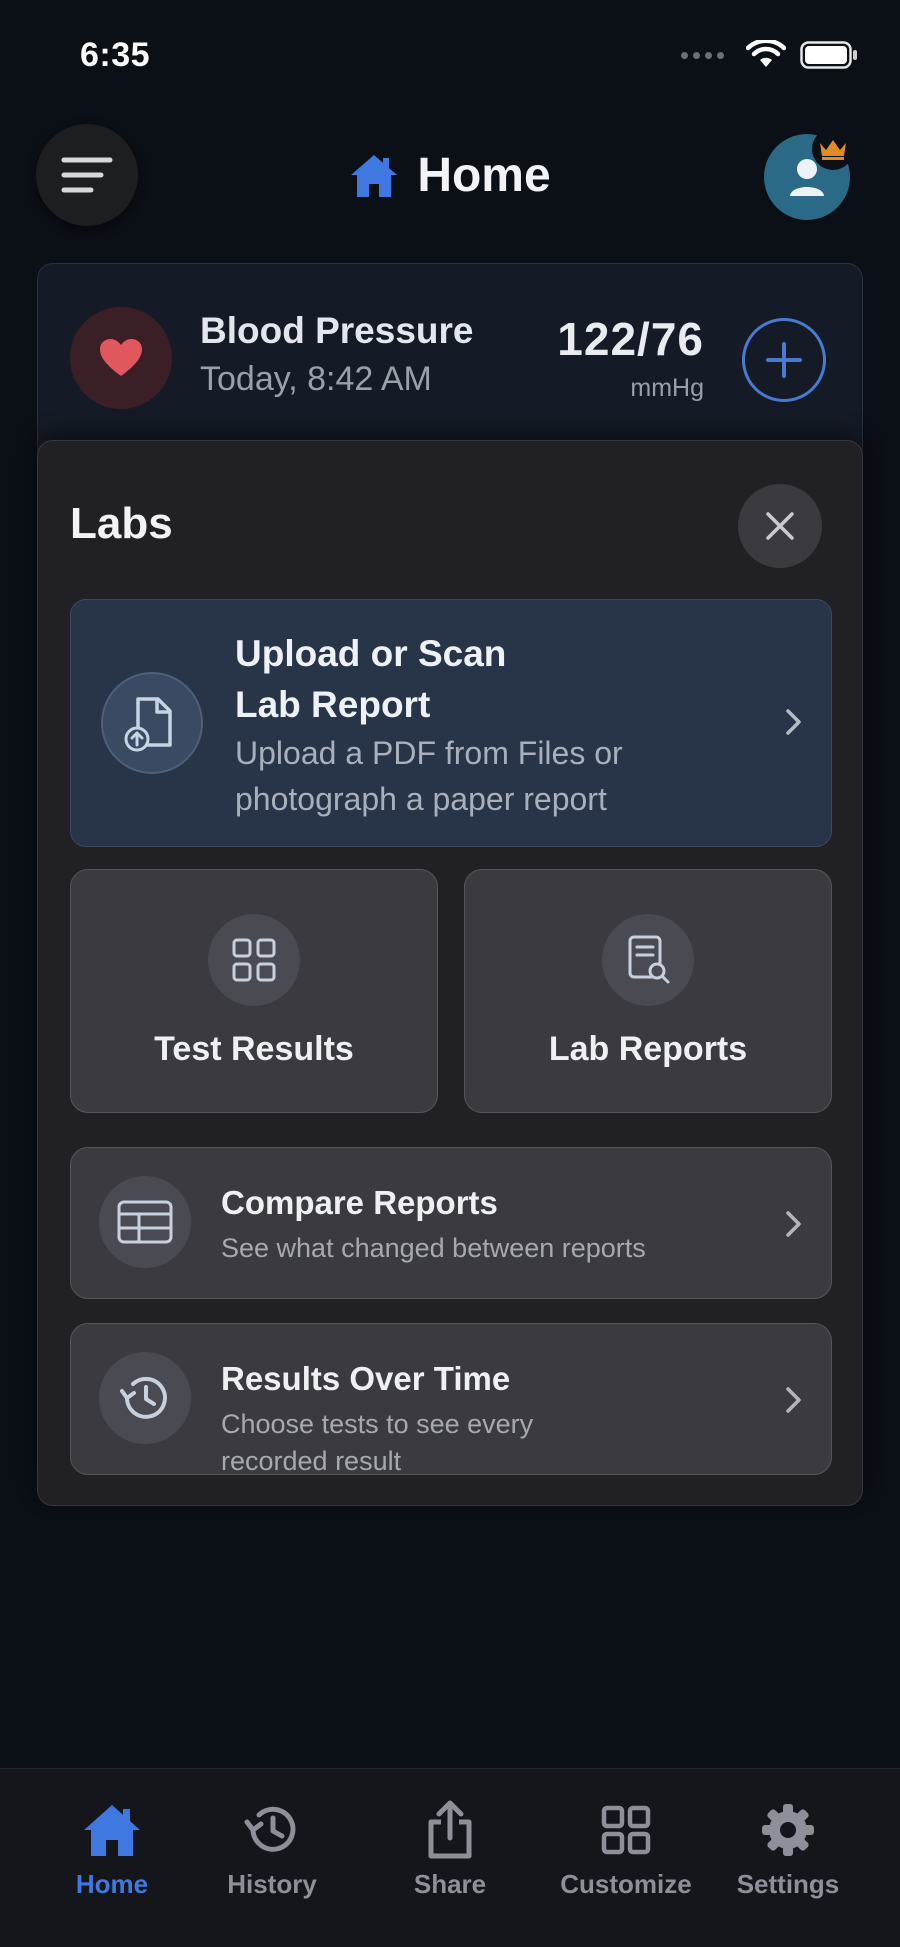 Image resolution: width=900 pixels, height=1947 pixels. What do you see at coordinates (272, 1884) in the screenshot?
I see `tab-history-label: History` at bounding box center [272, 1884].